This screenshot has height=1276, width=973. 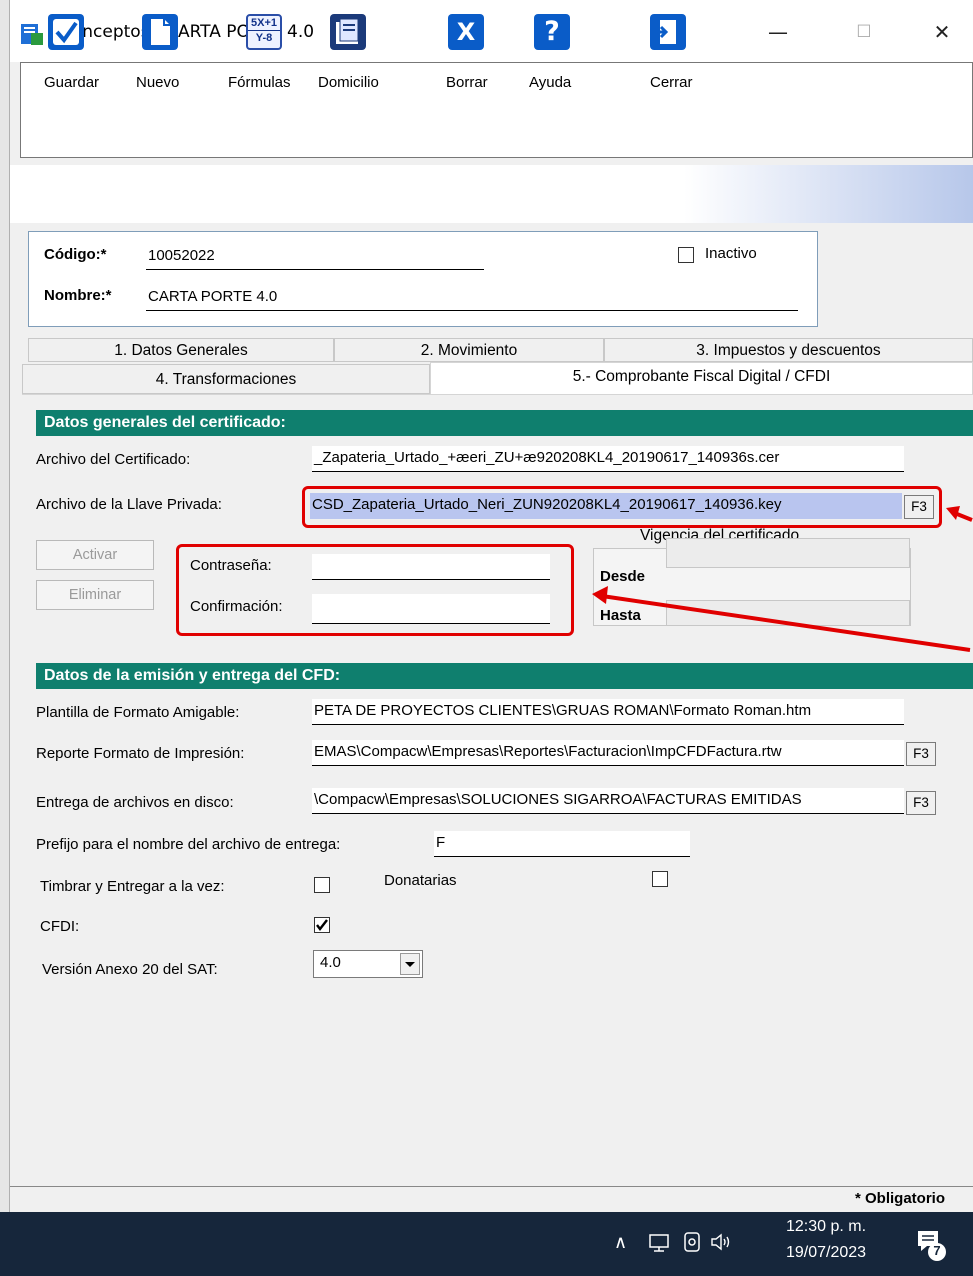 What do you see at coordinates (181, 350) in the screenshot?
I see `tab-datos-generales: 1. Datos Generales` at bounding box center [181, 350].